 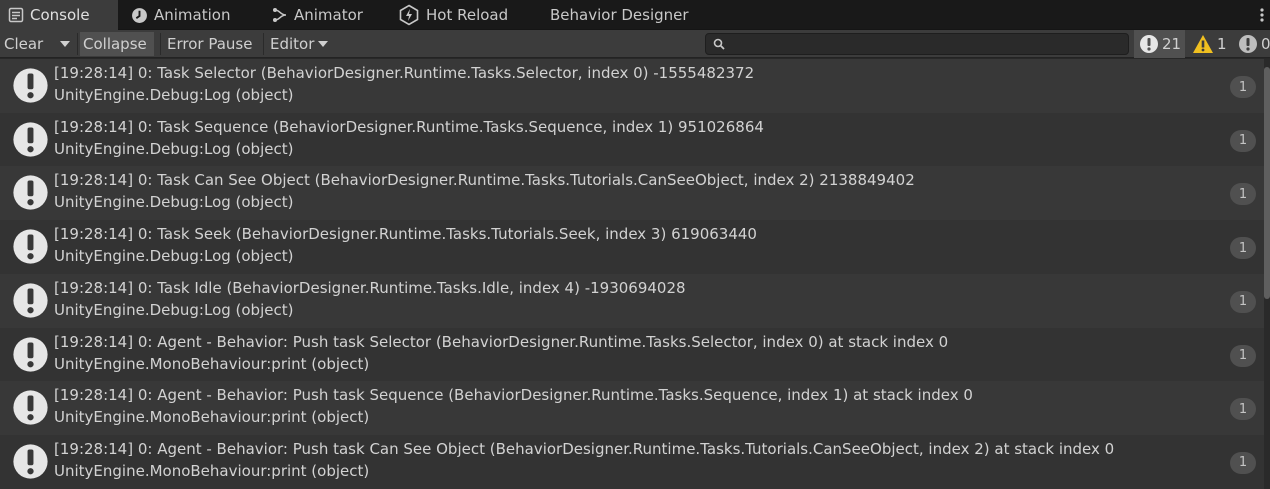 I want to click on tab-behavior-designer-label: Behavior Designer, so click(x=619, y=15).